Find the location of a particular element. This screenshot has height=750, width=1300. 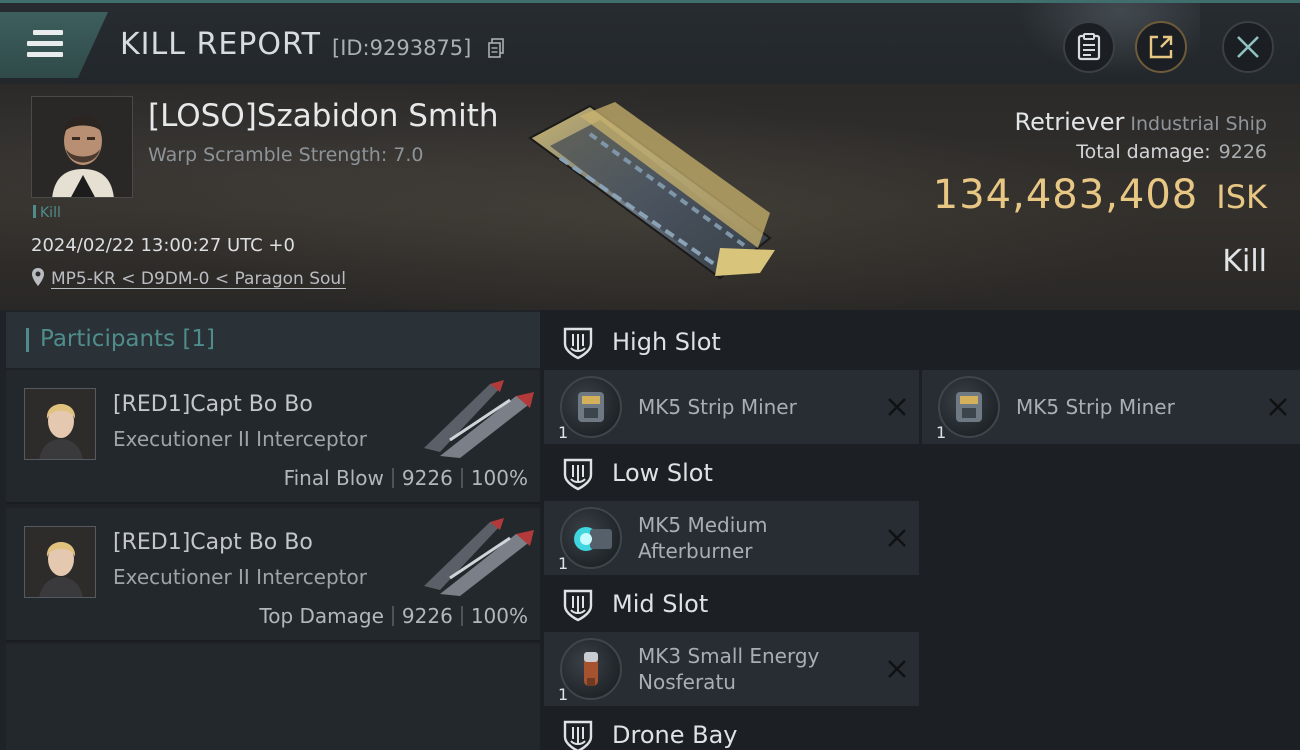

menu-button is located at coordinates (54, 45).